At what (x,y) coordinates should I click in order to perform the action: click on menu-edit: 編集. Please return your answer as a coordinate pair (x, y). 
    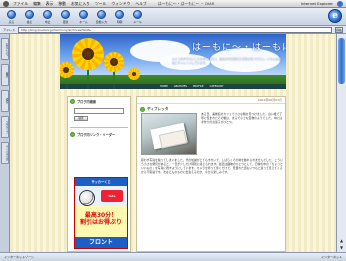
    Looking at the image, I should click on (37, 4).